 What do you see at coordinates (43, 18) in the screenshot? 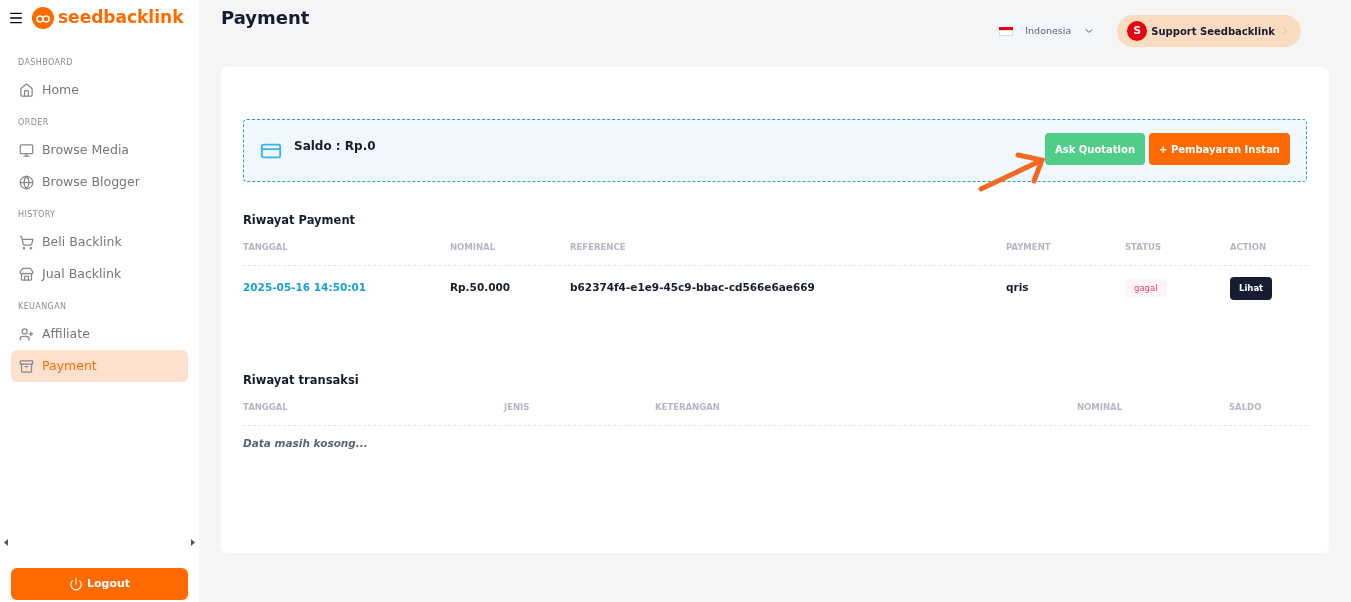
I see `logo-icon` at bounding box center [43, 18].